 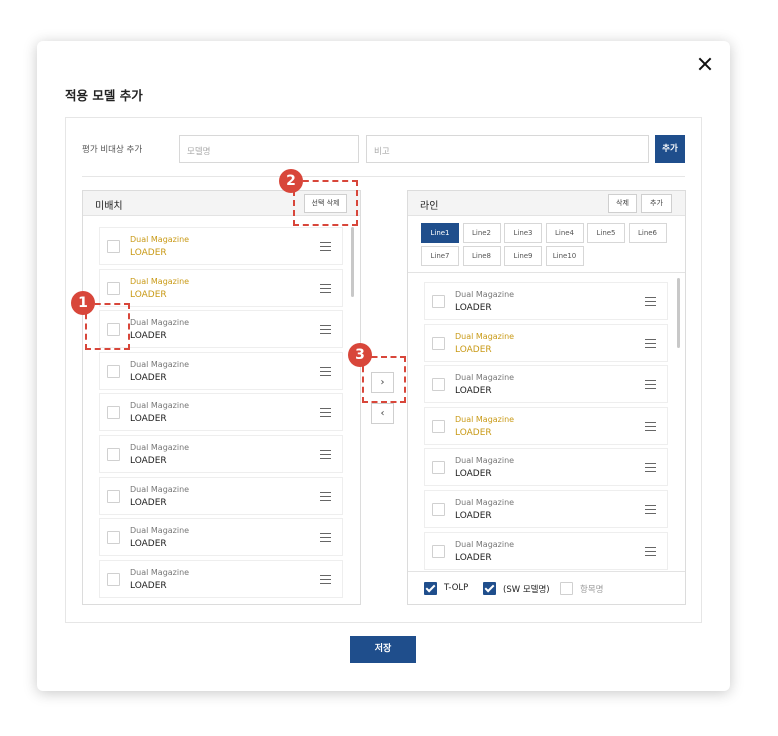 What do you see at coordinates (489, 588) in the screenshot?
I see `sw-model-checkbox` at bounding box center [489, 588].